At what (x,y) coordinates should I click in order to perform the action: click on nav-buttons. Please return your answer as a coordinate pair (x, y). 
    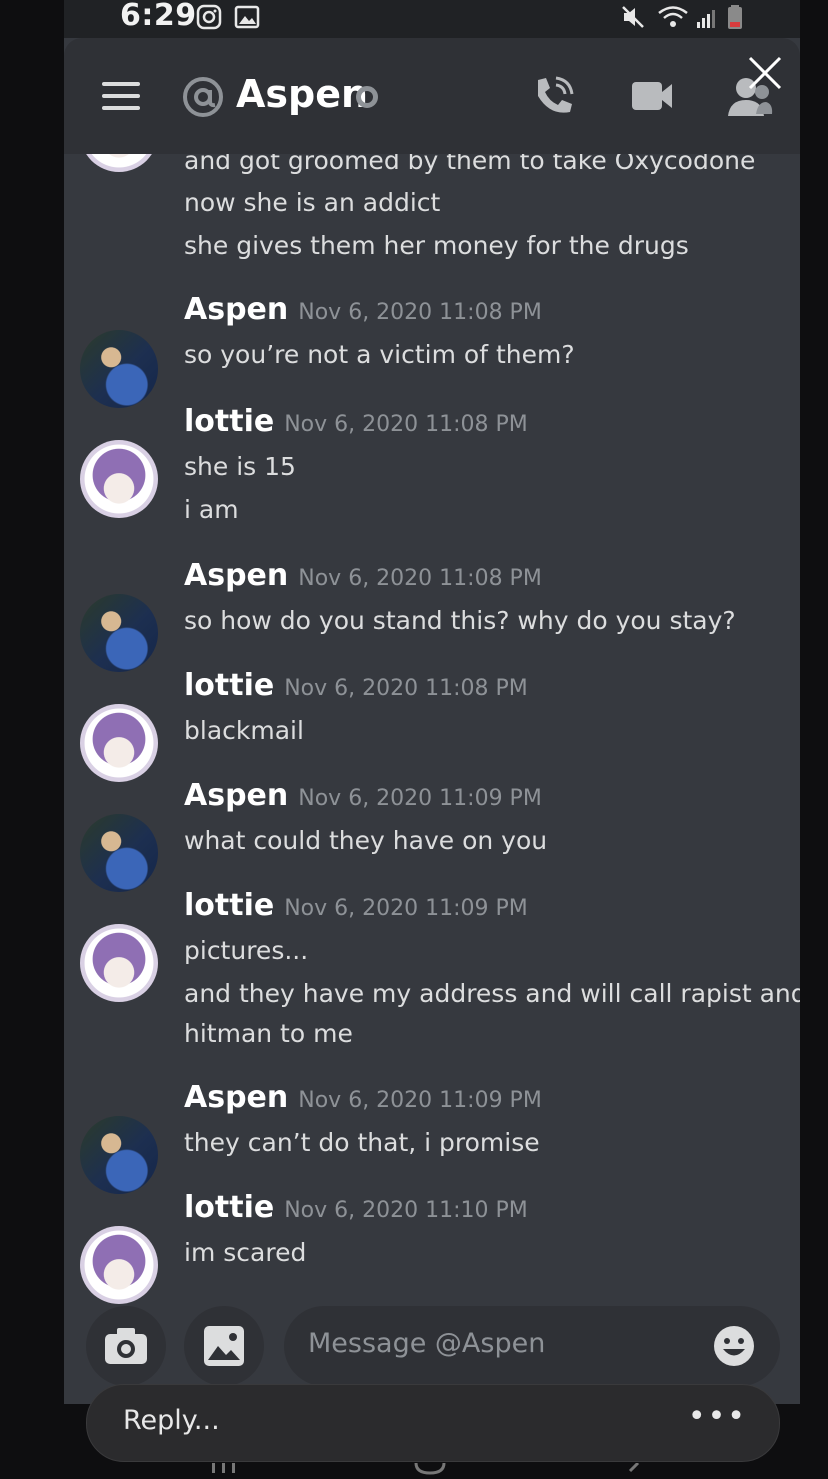
    Looking at the image, I should click on (426, 1468).